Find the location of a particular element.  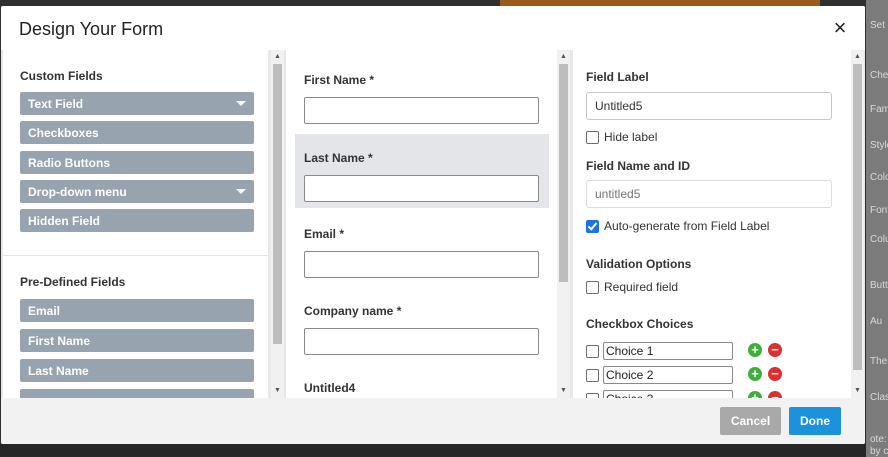

cancel-button: Cancel is located at coordinates (750, 421).